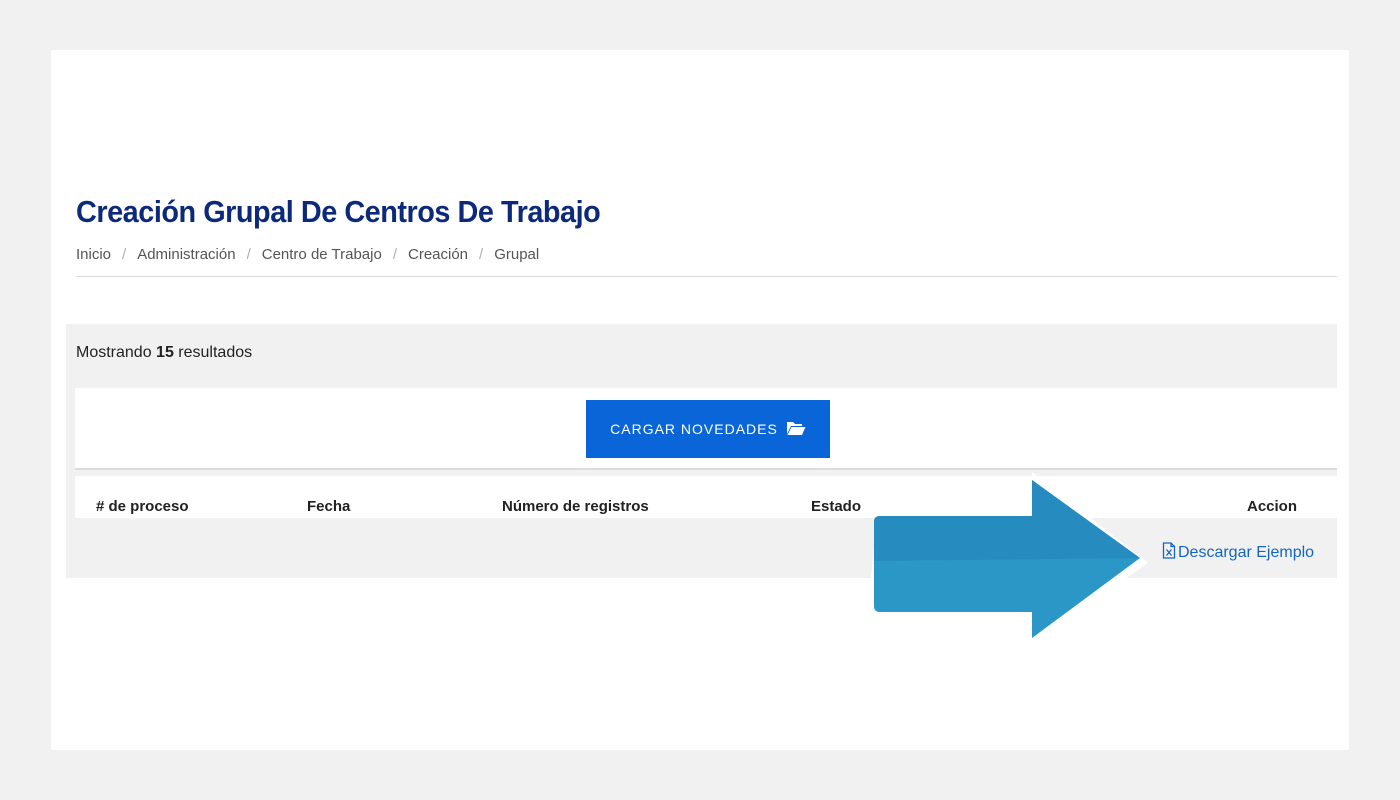  I want to click on cargar-novedades-button: CARGAR NOVEDADES, so click(708, 429).